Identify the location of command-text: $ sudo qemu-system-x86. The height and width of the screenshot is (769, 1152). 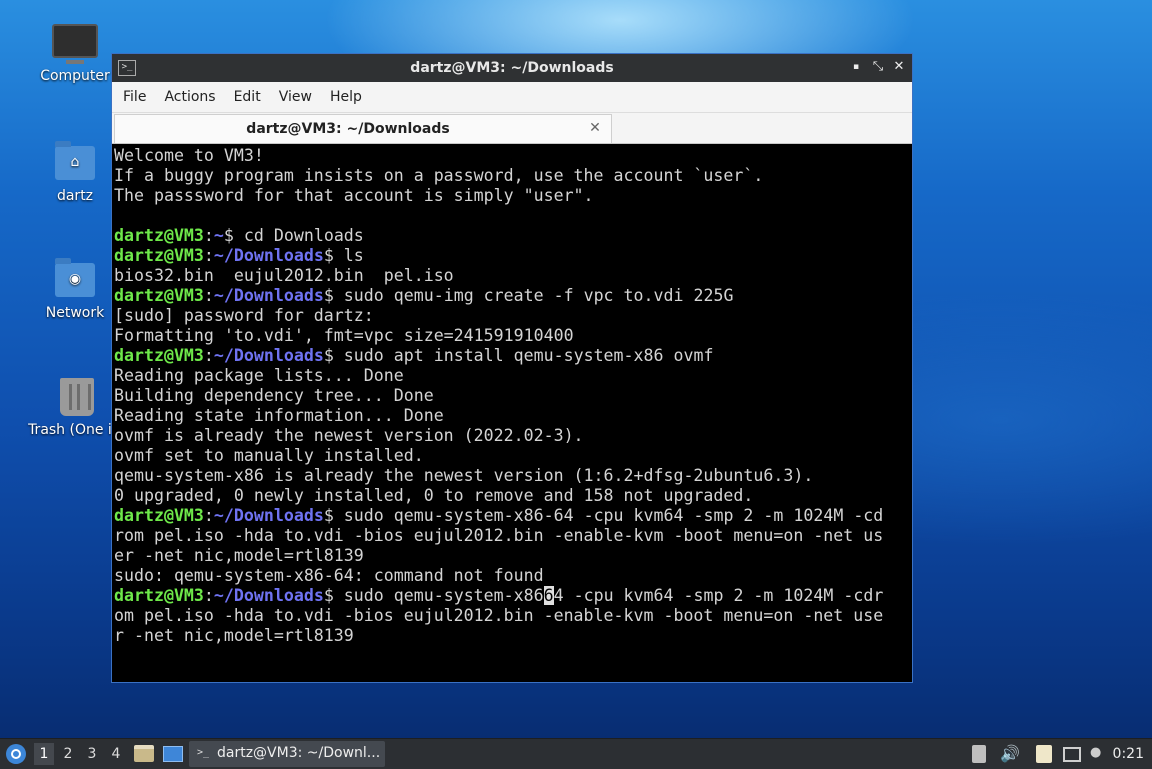
(433, 595).